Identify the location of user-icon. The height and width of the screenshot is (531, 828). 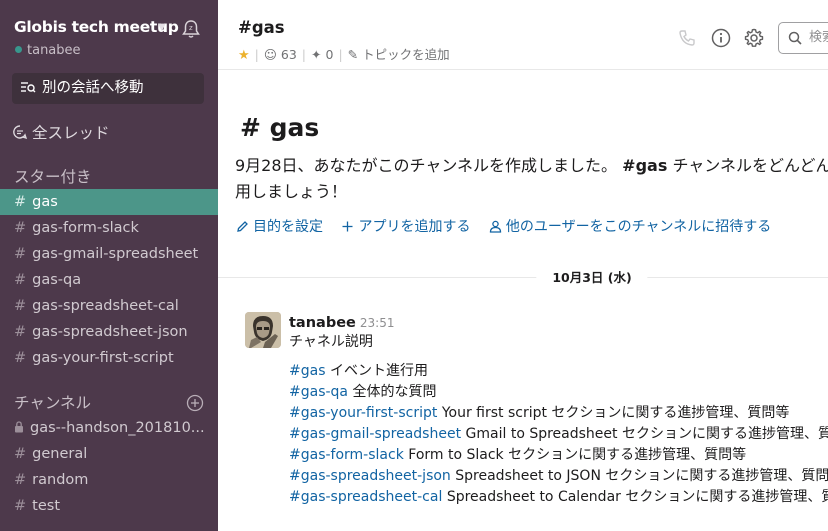
(495, 226).